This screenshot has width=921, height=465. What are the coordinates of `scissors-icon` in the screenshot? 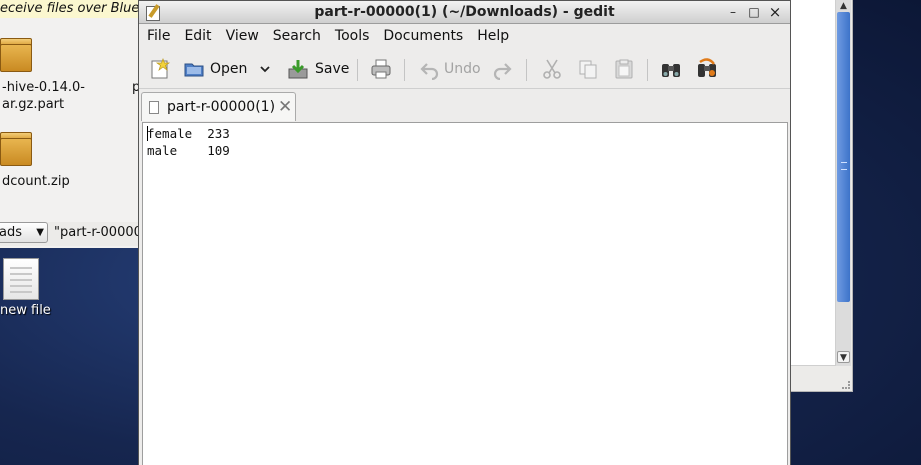 It's located at (552, 69).